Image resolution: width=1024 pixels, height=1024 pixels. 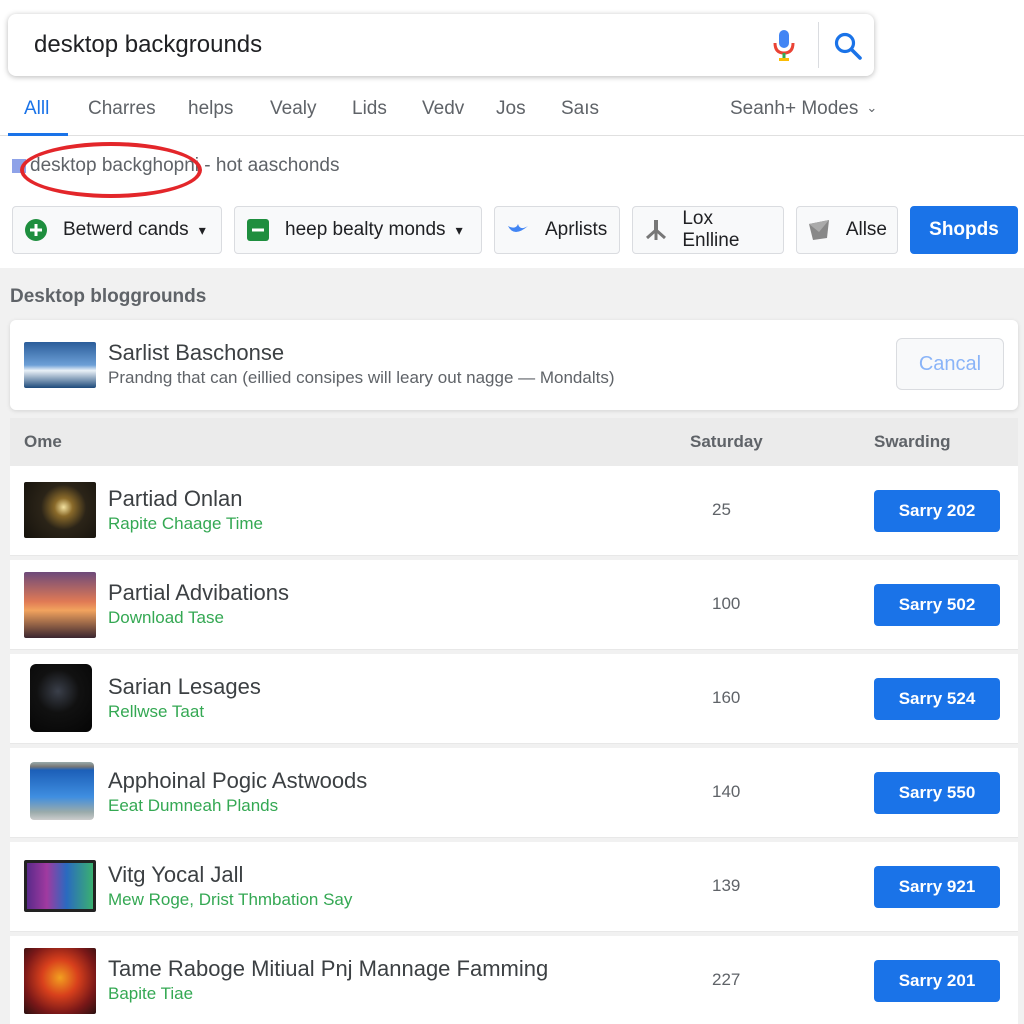 What do you see at coordinates (328, 968) in the screenshot?
I see `row-title: Tame Raboge Mitiual Pnj Mannage Famming` at bounding box center [328, 968].